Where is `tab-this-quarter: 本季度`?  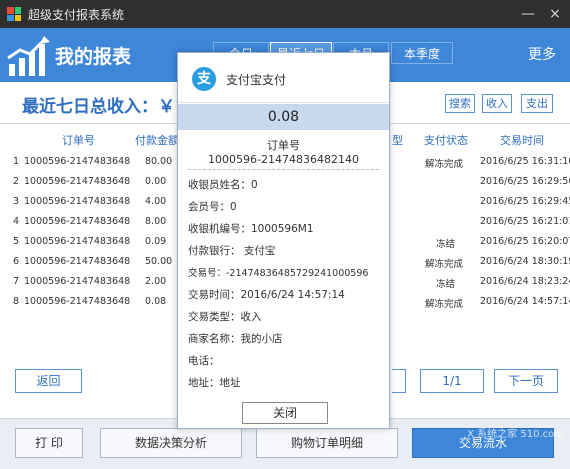 tab-this-quarter: 本季度 is located at coordinates (422, 53).